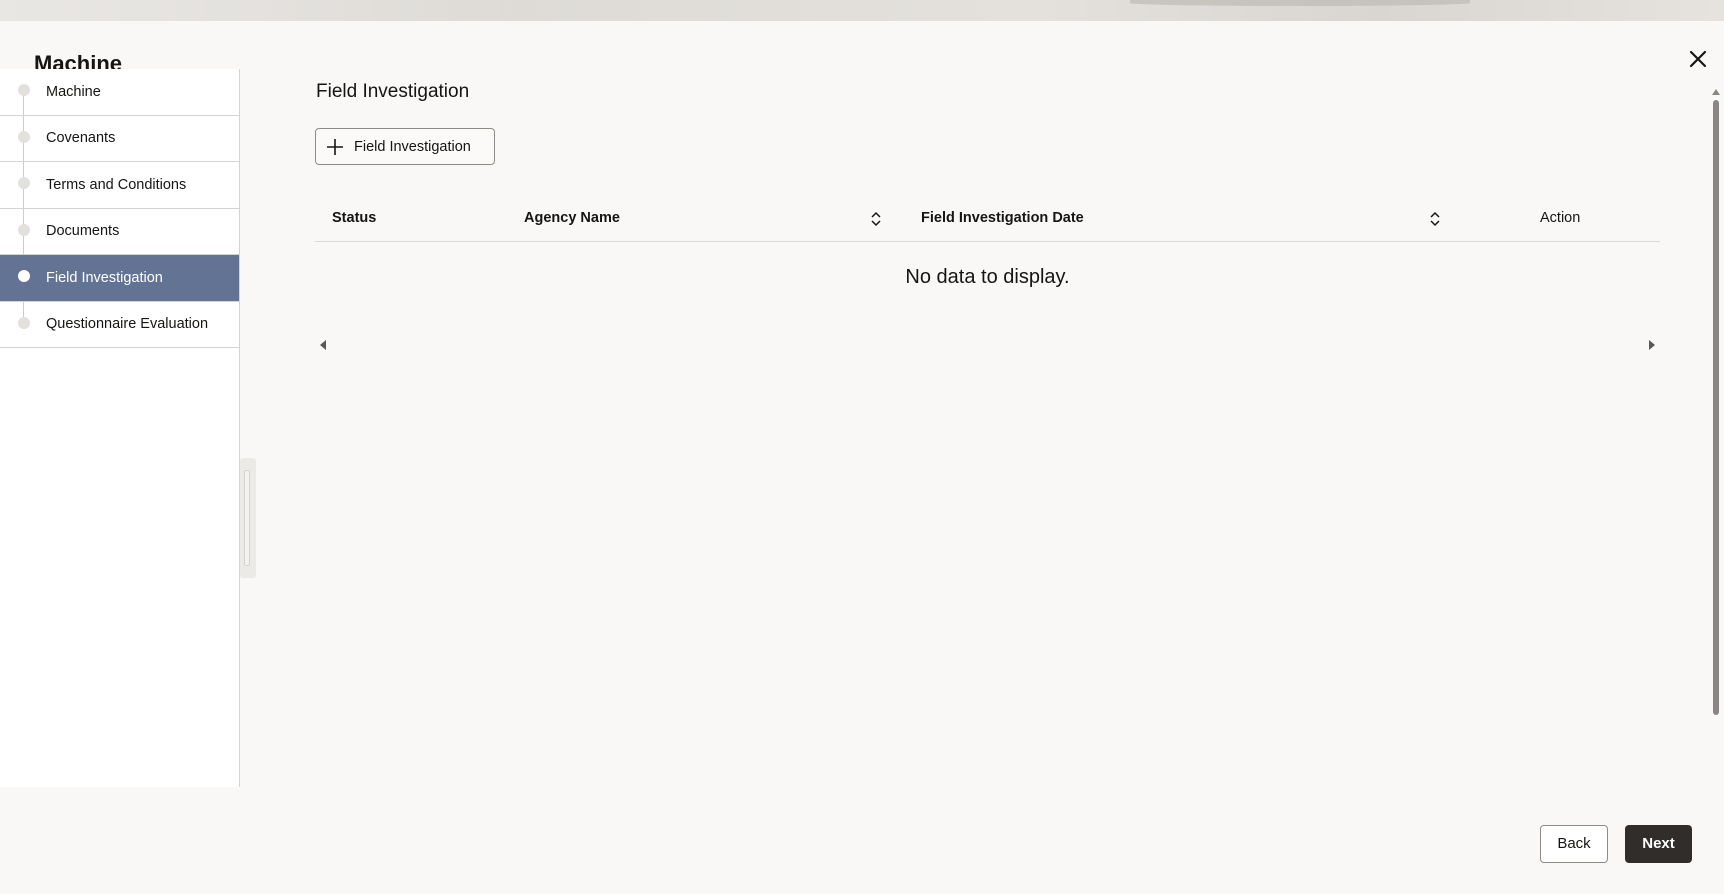 Image resolution: width=1724 pixels, height=894 pixels. Describe the element at coordinates (81, 138) in the screenshot. I see `sidebar-item-label: Covenants` at that location.